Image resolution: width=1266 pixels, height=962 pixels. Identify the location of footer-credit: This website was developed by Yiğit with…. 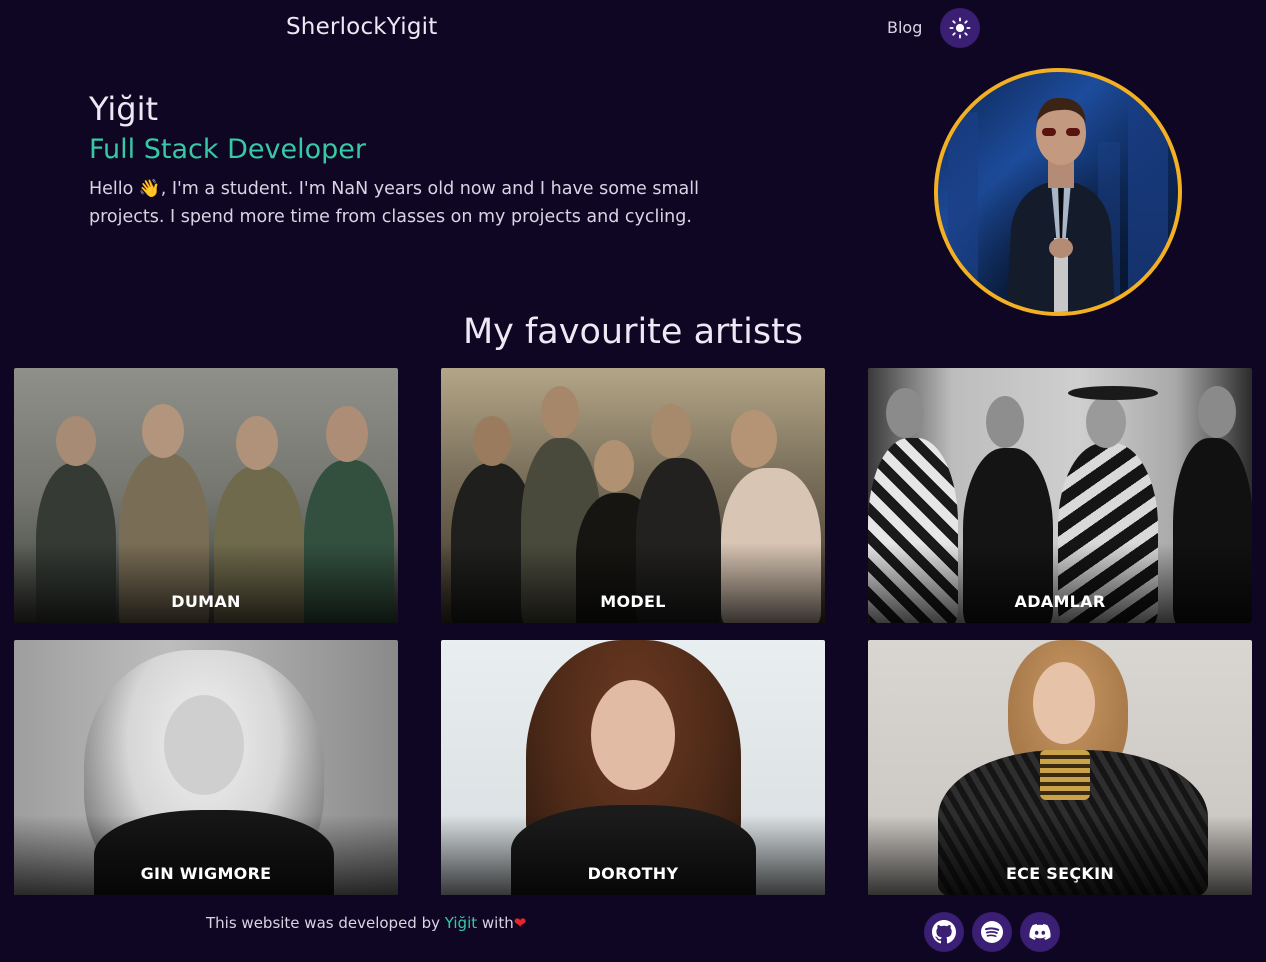
(366, 923).